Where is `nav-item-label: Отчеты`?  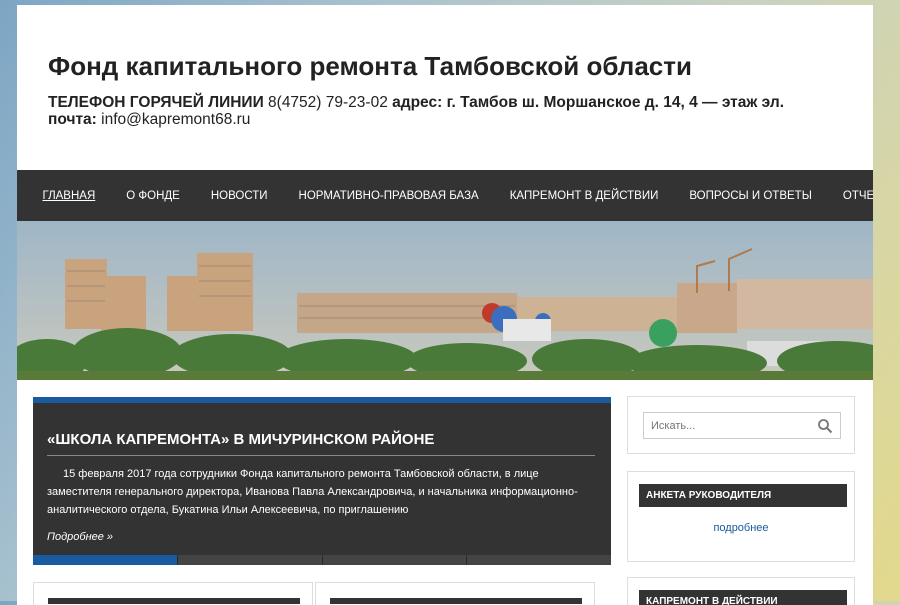
nav-item-label: Отчеты is located at coordinates (857, 195).